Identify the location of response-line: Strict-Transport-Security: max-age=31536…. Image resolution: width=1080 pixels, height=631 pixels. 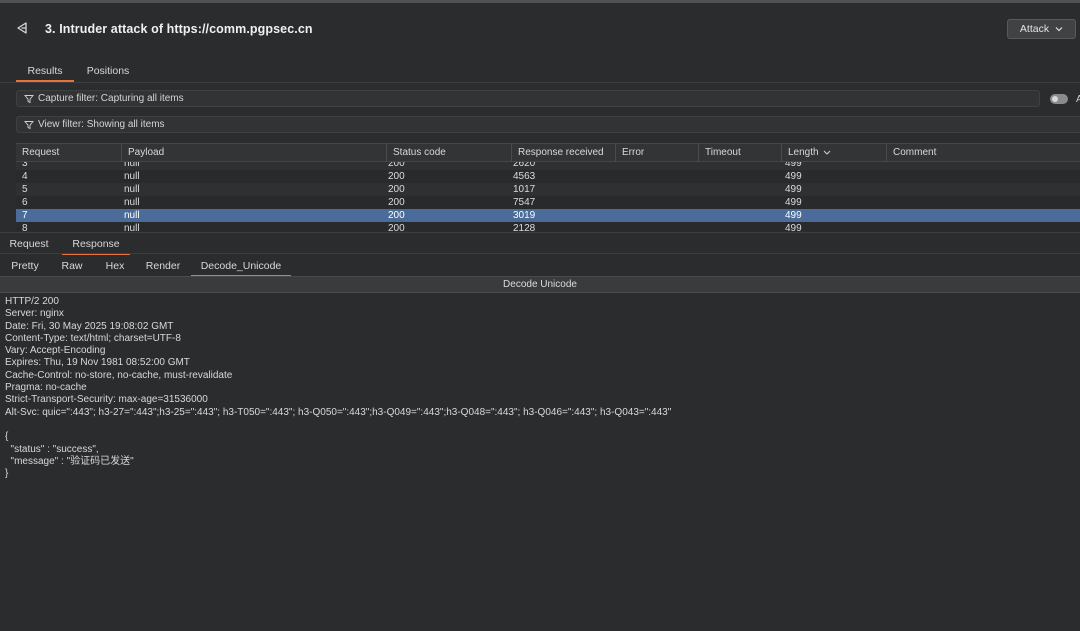
(106, 400).